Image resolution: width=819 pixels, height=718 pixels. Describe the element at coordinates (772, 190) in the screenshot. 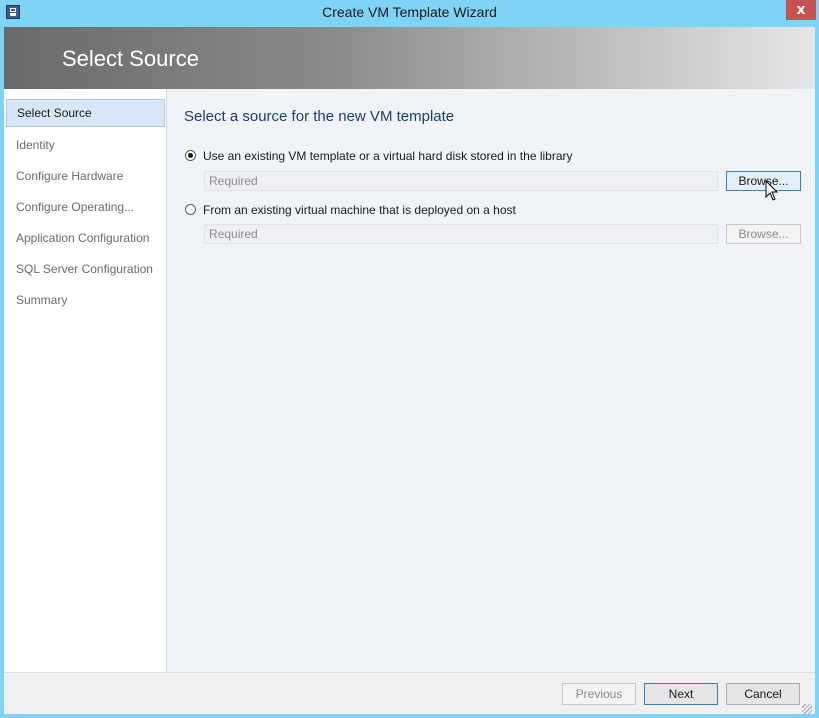

I see `mouse-pointer-icon` at that location.